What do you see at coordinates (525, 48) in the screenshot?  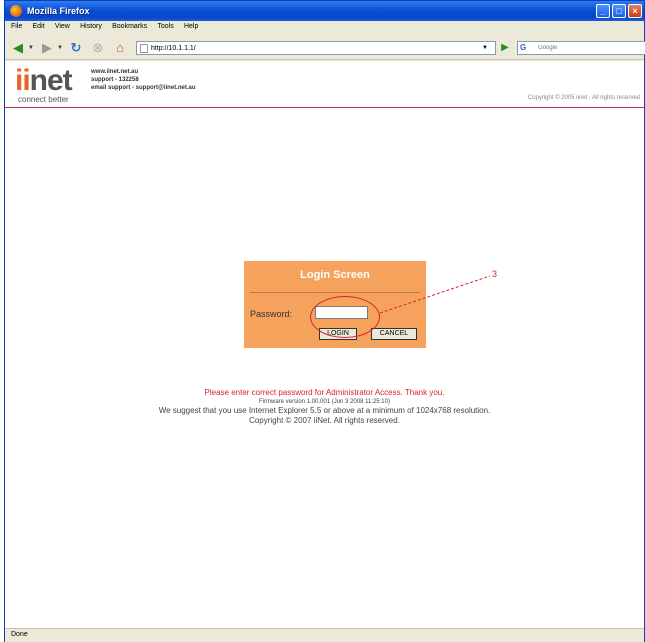 I see `google-search-engine-icon: G` at bounding box center [525, 48].